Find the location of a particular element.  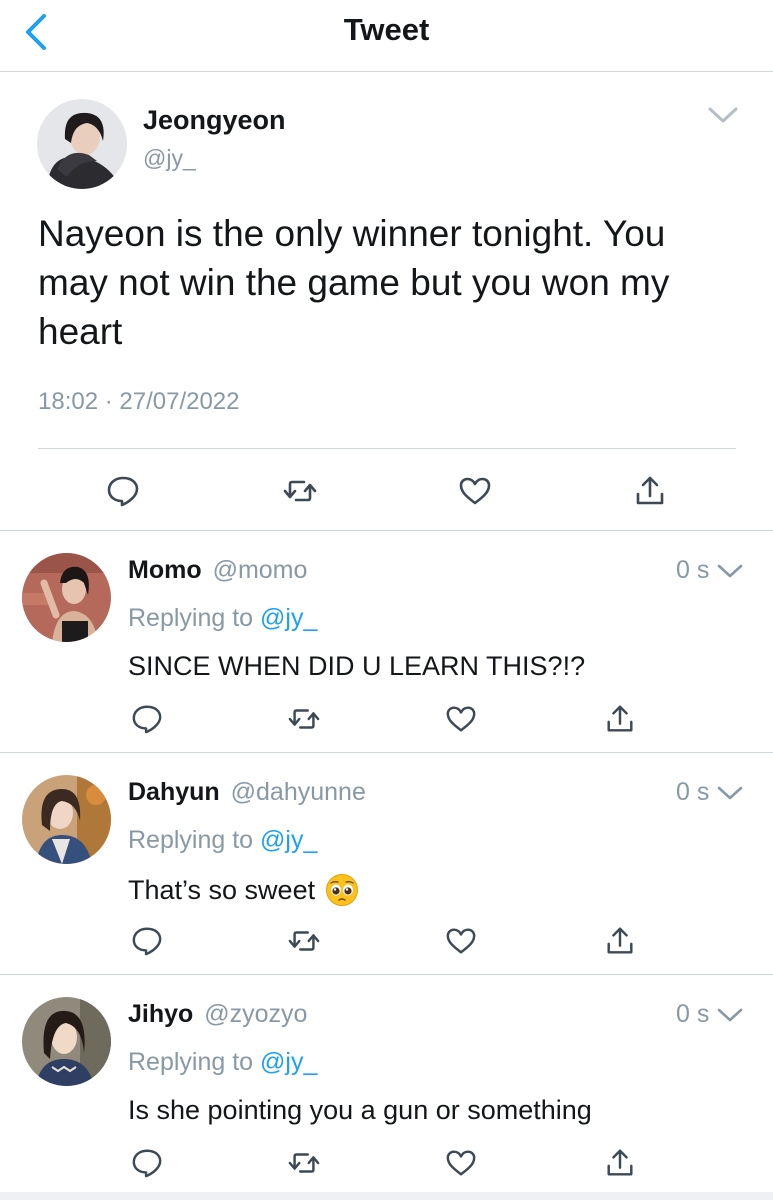

reply-text-content: That’s so sweet is located at coordinates (222, 889).